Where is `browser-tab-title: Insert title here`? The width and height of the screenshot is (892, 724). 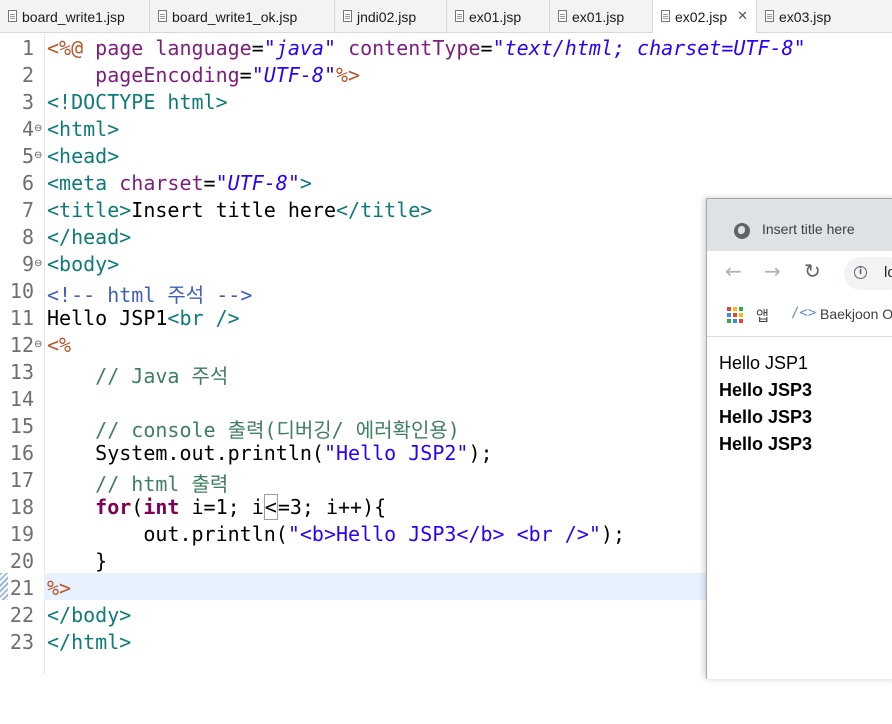
browser-tab-title: Insert title here is located at coordinates (808, 229).